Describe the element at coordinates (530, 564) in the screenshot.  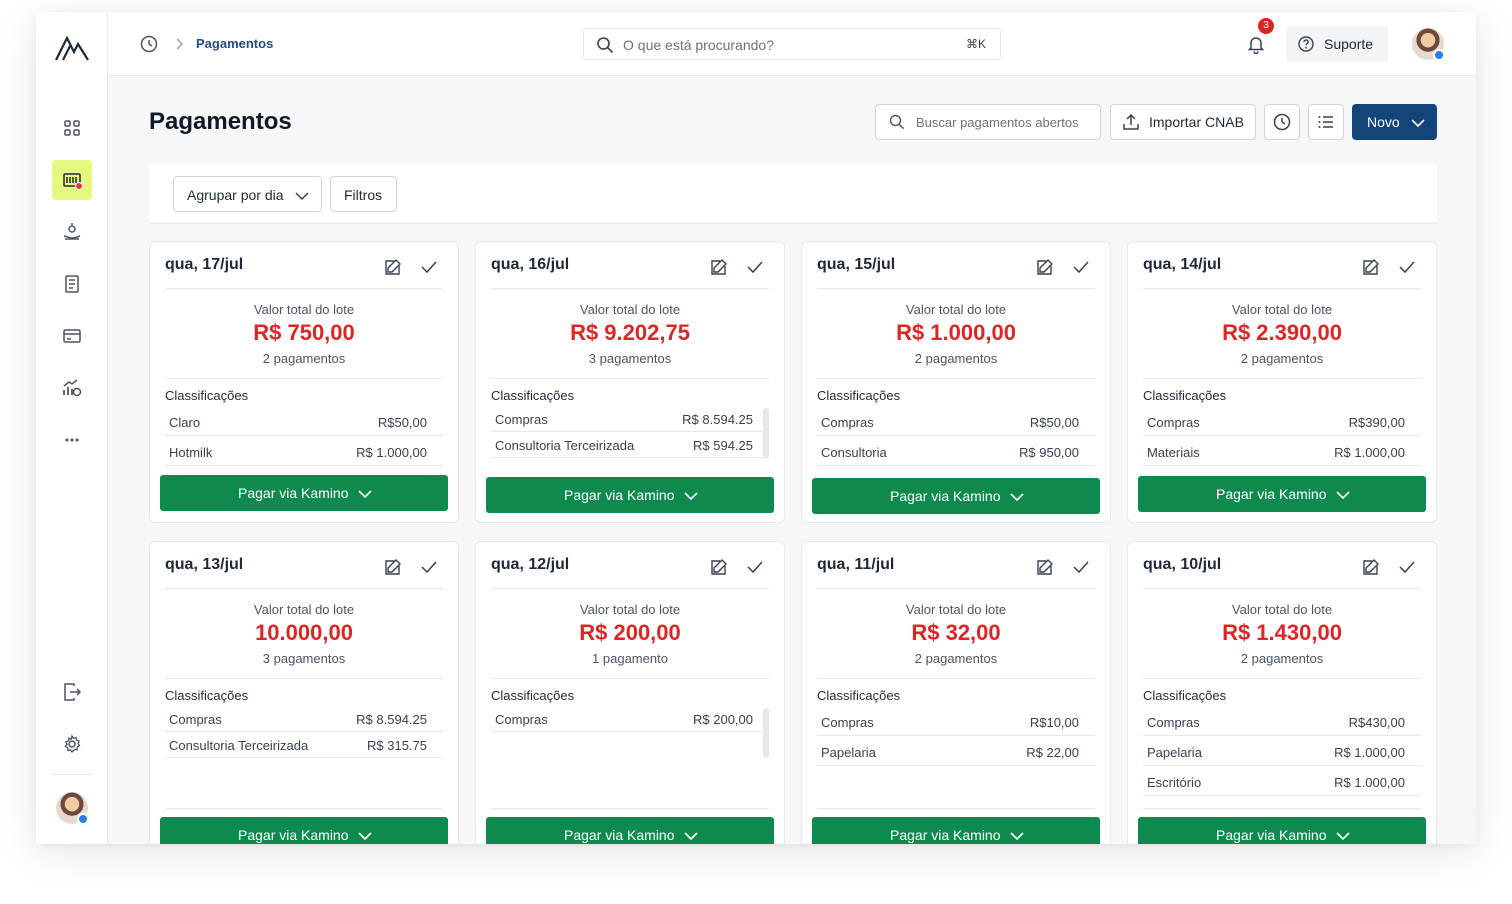
I see `batch-date: qua, 12/jul` at that location.